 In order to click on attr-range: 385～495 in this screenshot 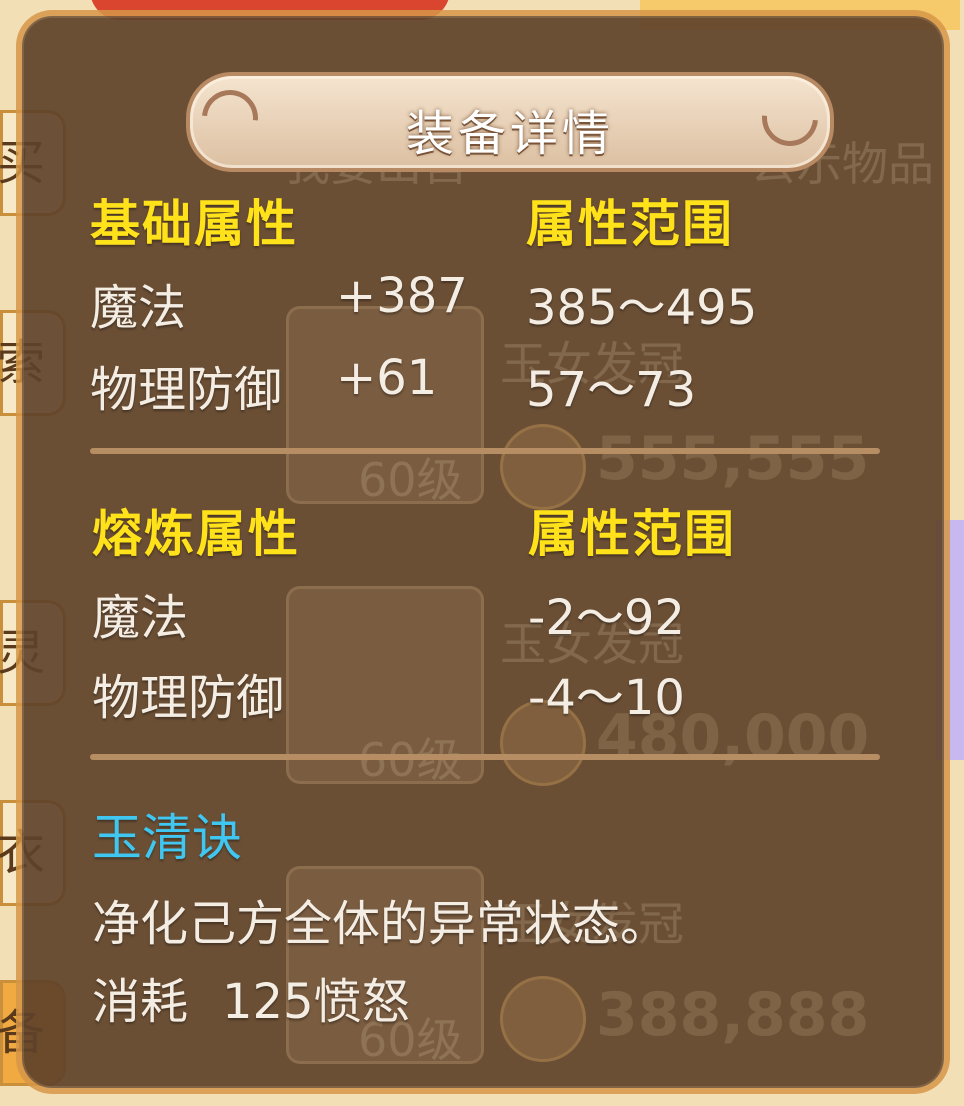, I will do `click(642, 308)`.